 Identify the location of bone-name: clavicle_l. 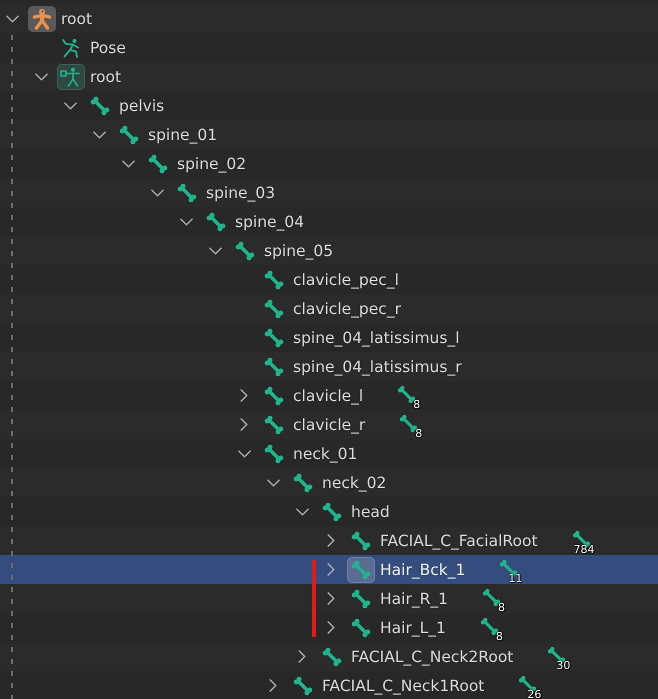
(328, 395).